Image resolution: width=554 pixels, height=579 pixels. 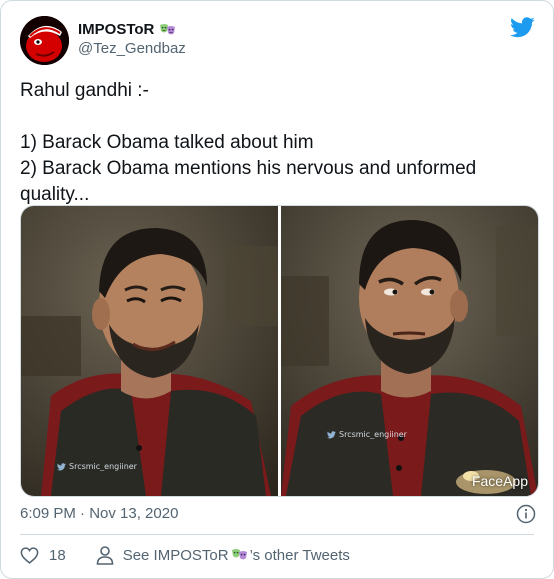 What do you see at coordinates (57, 555) in the screenshot?
I see `like-count: 18` at bounding box center [57, 555].